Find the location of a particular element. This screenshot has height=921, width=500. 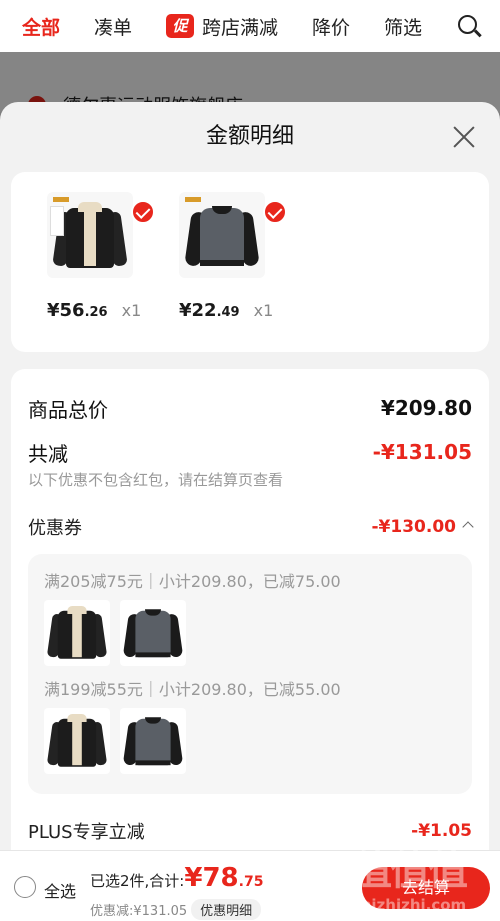

tab-combine: 凑单 is located at coordinates (113, 26).